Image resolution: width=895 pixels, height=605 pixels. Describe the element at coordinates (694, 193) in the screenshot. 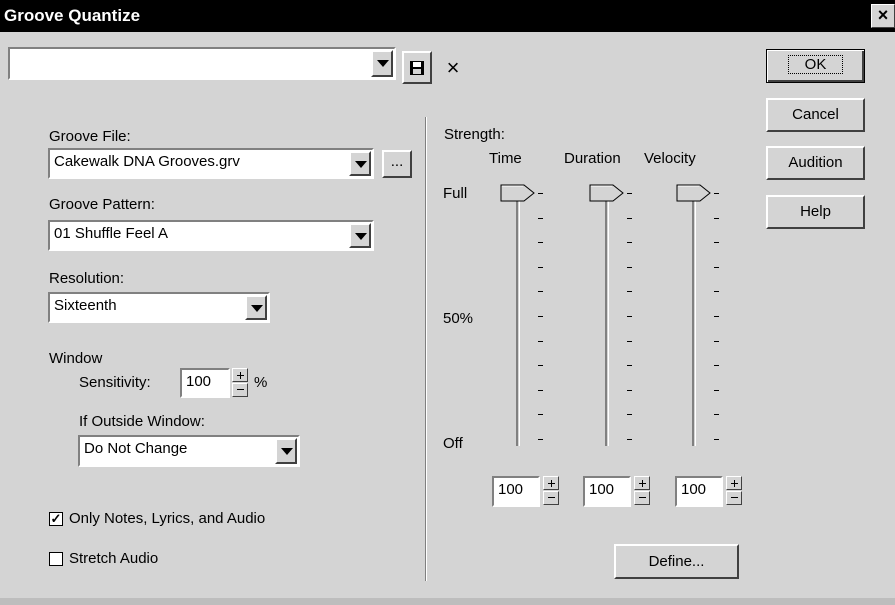

I see `velocity-slider-thumb` at that location.